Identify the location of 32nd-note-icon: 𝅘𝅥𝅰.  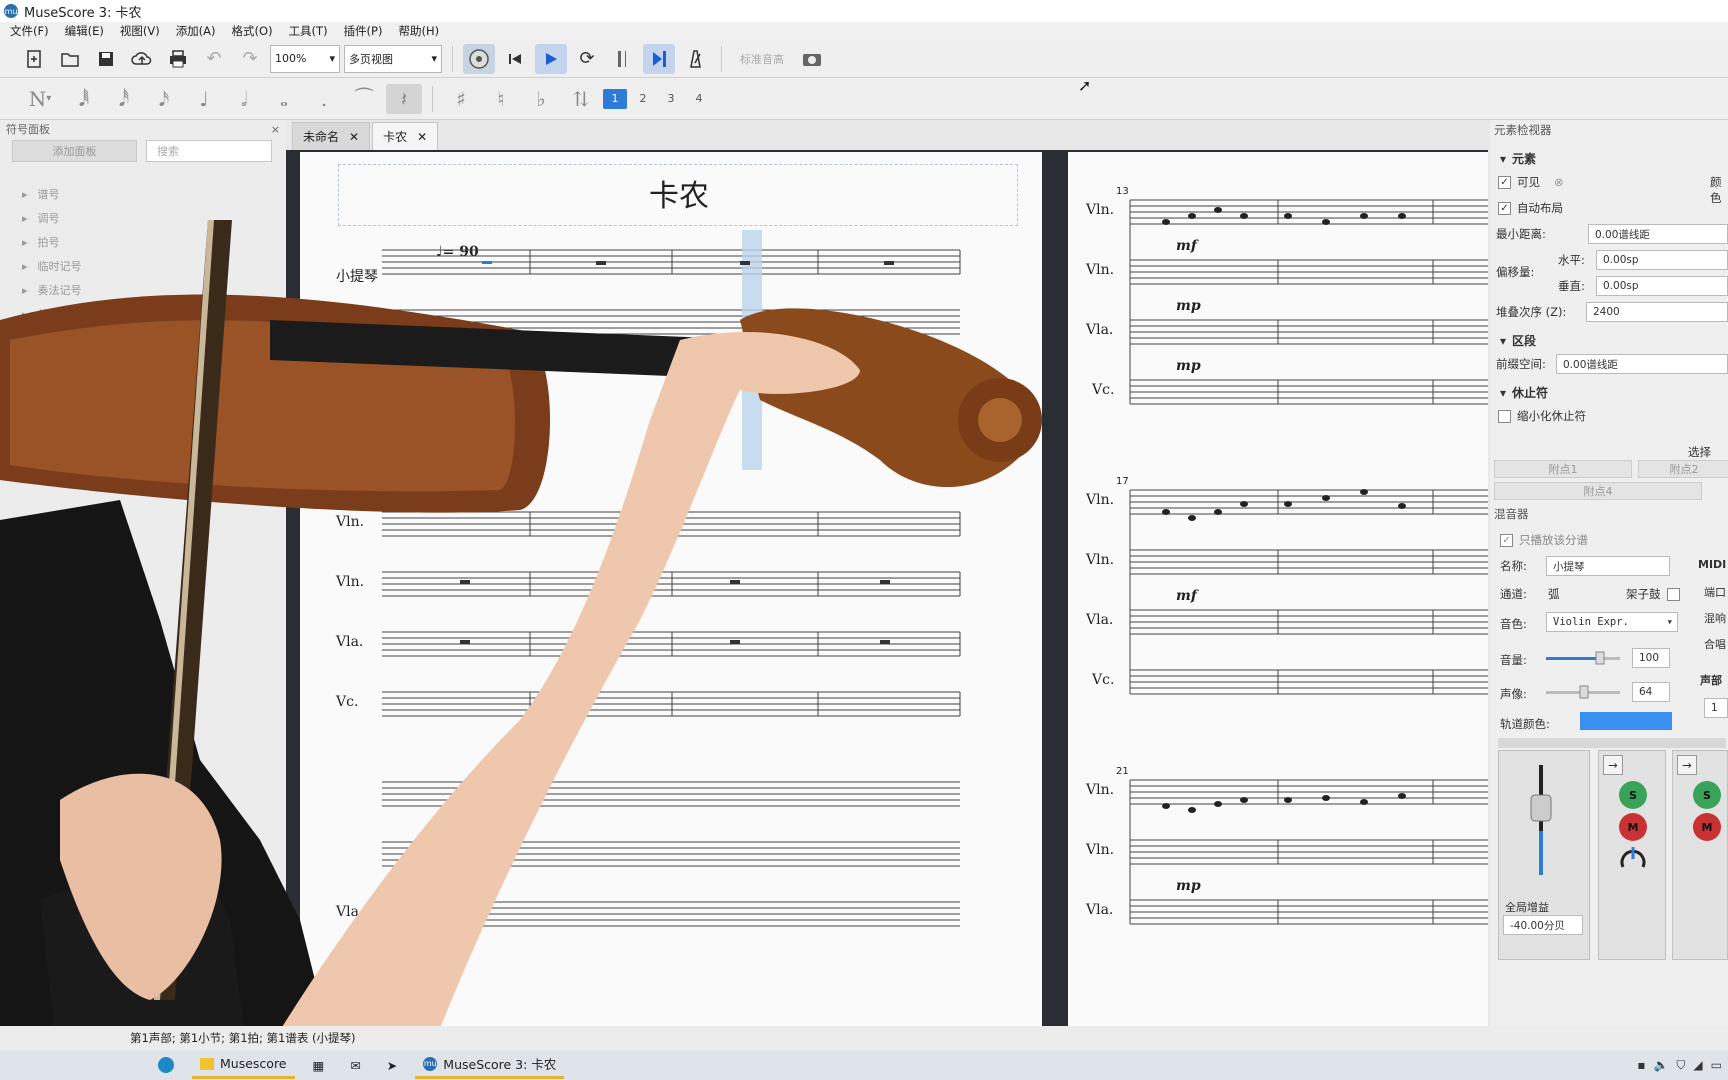
(124, 99).